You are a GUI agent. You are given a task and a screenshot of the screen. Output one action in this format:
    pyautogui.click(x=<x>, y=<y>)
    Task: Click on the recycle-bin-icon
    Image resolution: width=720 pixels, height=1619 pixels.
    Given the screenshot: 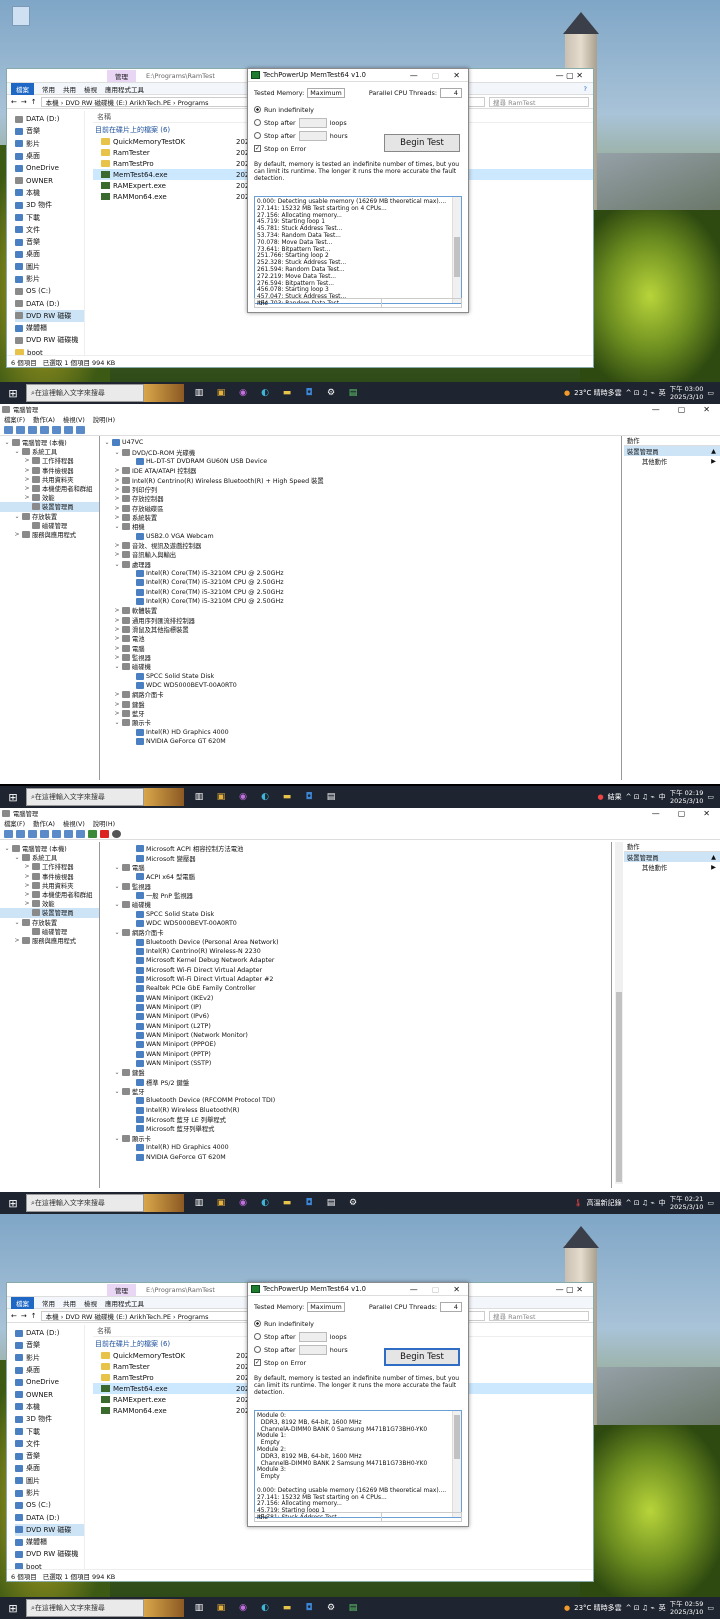 What is the action you would take?
    pyautogui.click(x=21, y=16)
    